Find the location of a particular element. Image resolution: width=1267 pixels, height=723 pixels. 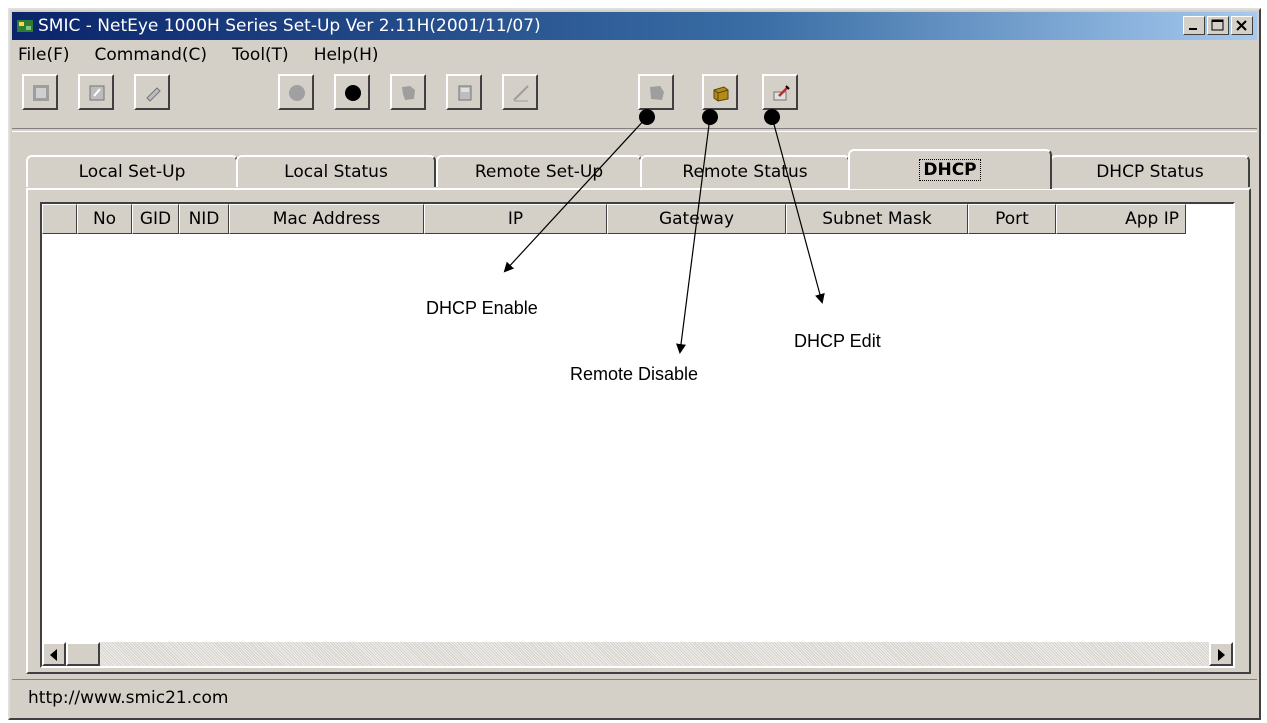

puzzle-button is located at coordinates (408, 92).